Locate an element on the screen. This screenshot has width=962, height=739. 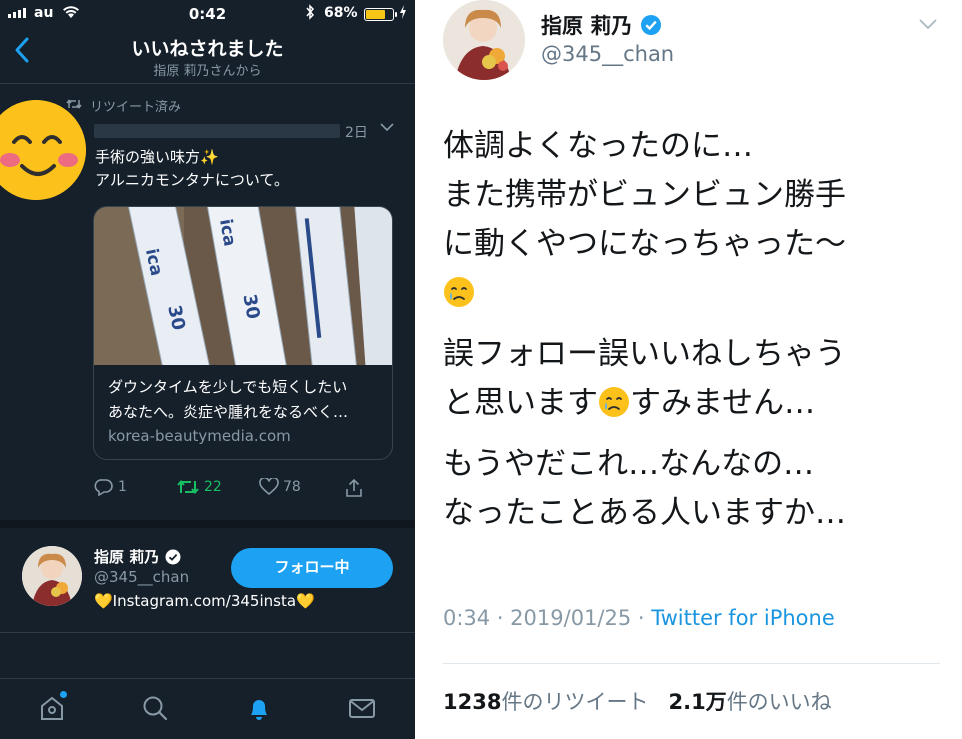
share-button is located at coordinates (354, 488).